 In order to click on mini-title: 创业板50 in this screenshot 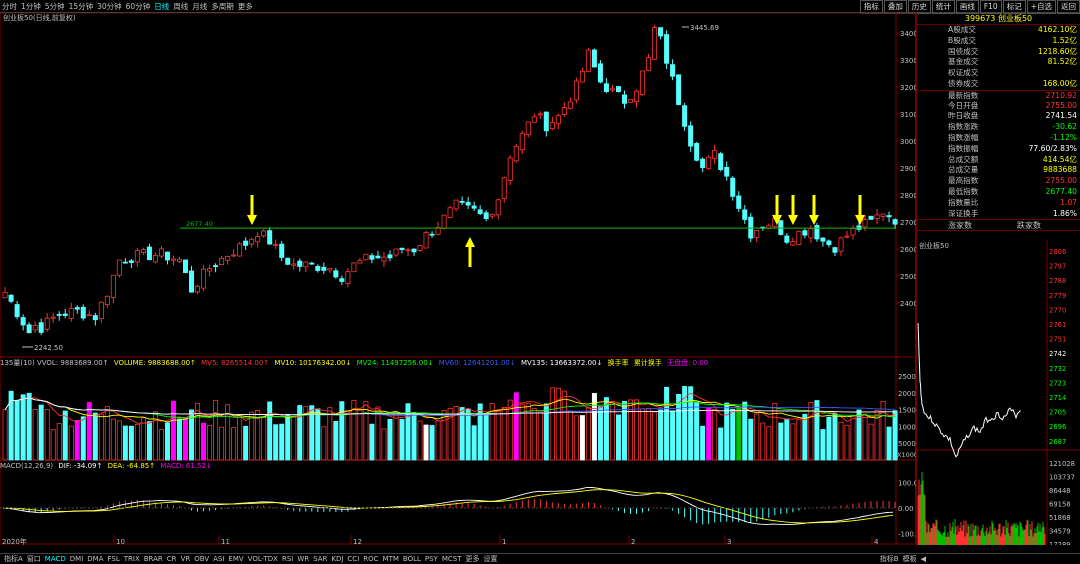, I will do `click(934, 245)`.